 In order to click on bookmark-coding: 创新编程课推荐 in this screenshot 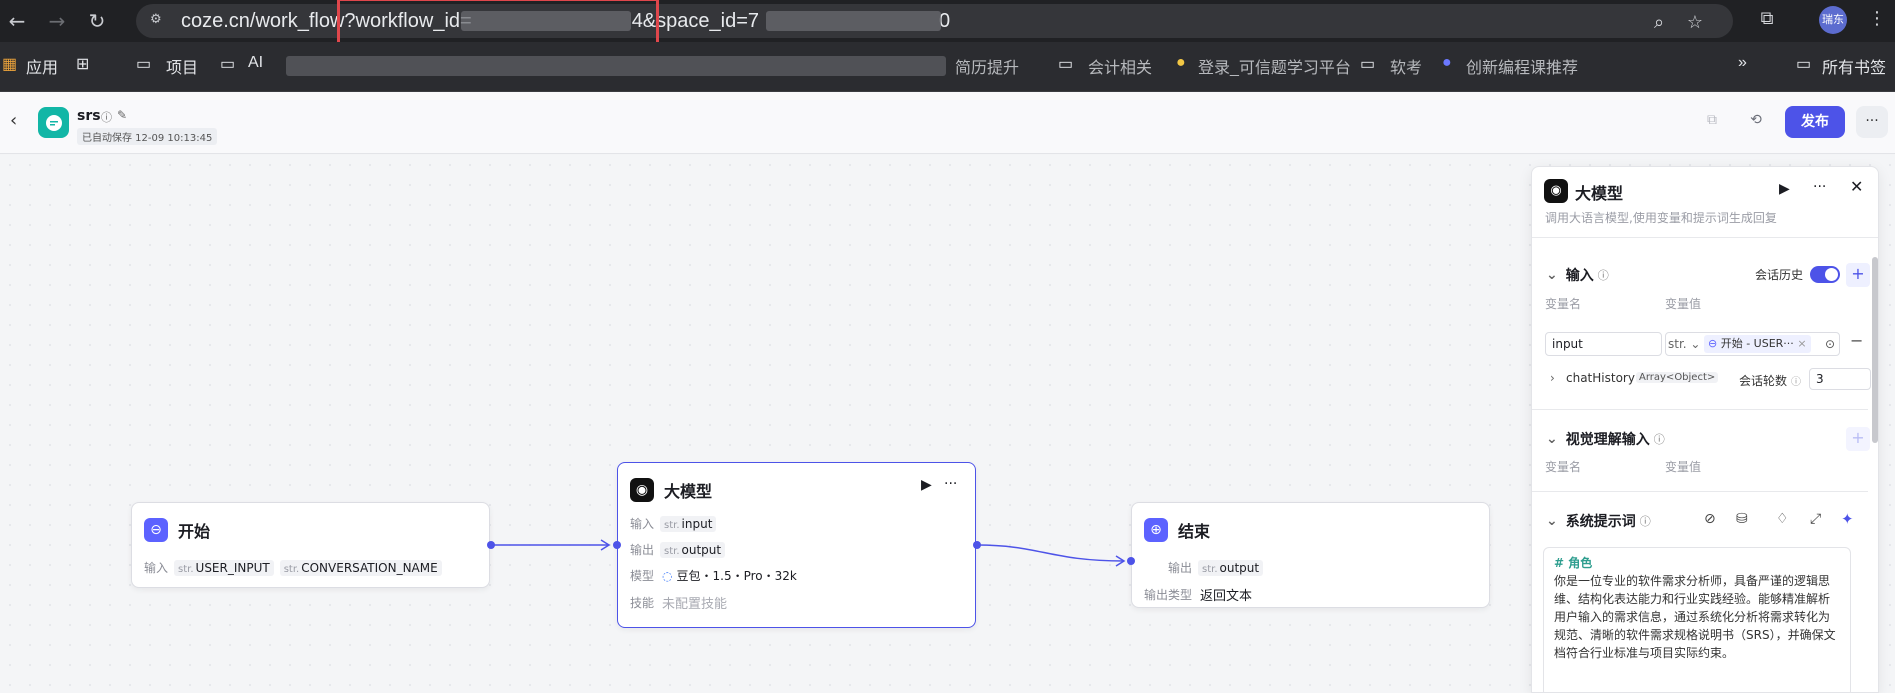, I will do `click(1586, 66)`.